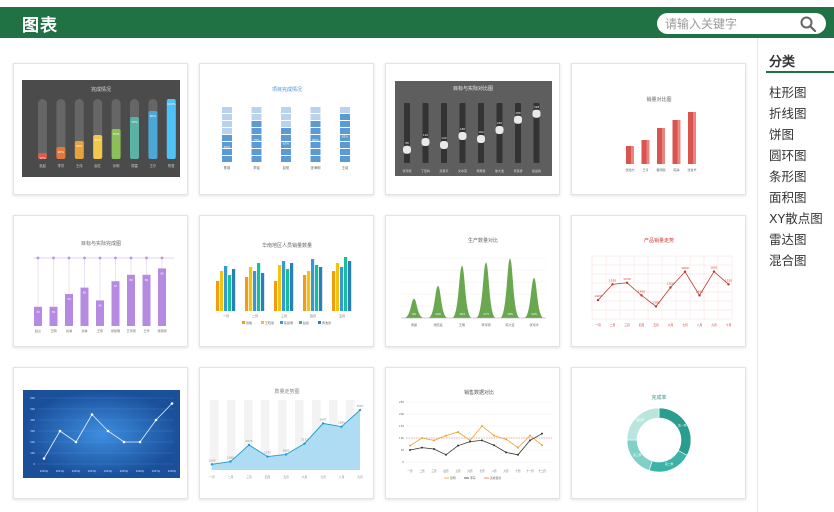 This screenshot has width=834, height=512. Describe the element at coordinates (472, 281) in the screenshot. I see `chart-card-production: 生产数量对比 60 黄振 100 张晓亮 163 王明 173 李可明 185 陈大宝 125 张可欣` at that location.